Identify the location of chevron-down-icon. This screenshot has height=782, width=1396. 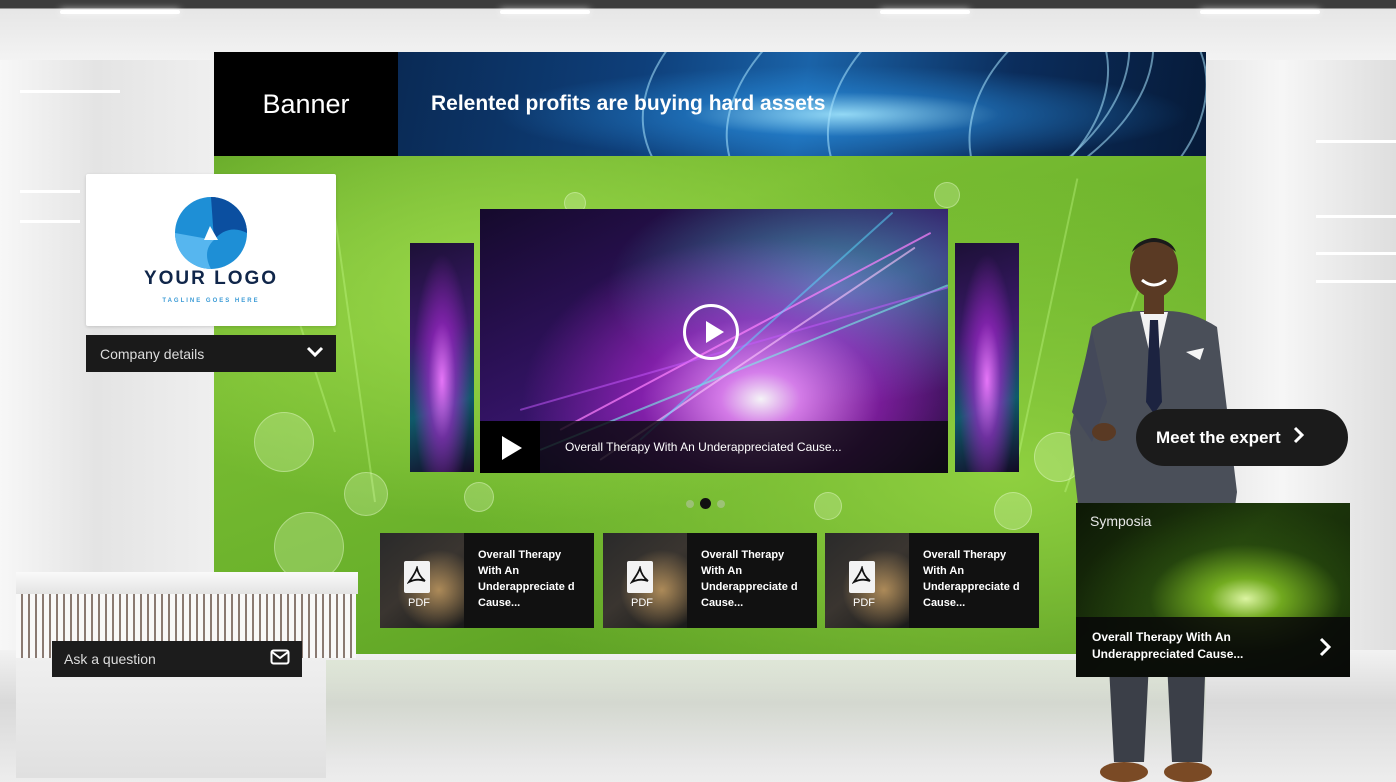
(315, 354).